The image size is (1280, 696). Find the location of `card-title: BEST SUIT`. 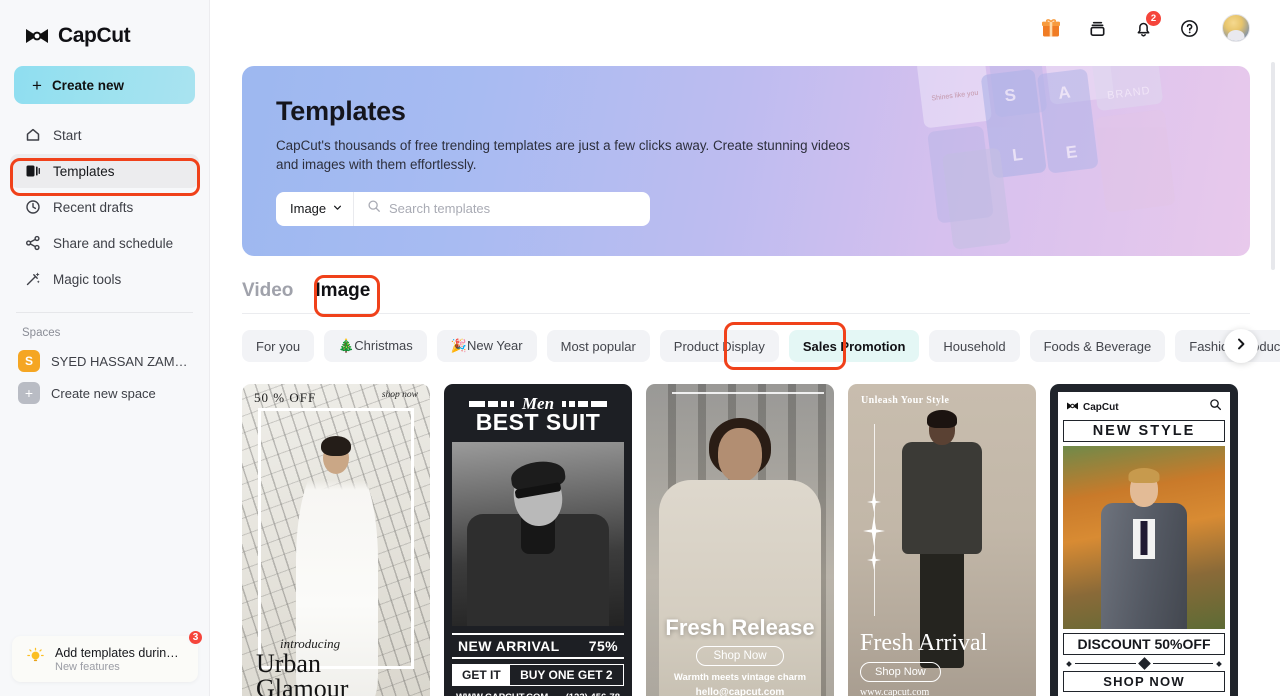

card-title: BEST SUIT is located at coordinates (538, 422).